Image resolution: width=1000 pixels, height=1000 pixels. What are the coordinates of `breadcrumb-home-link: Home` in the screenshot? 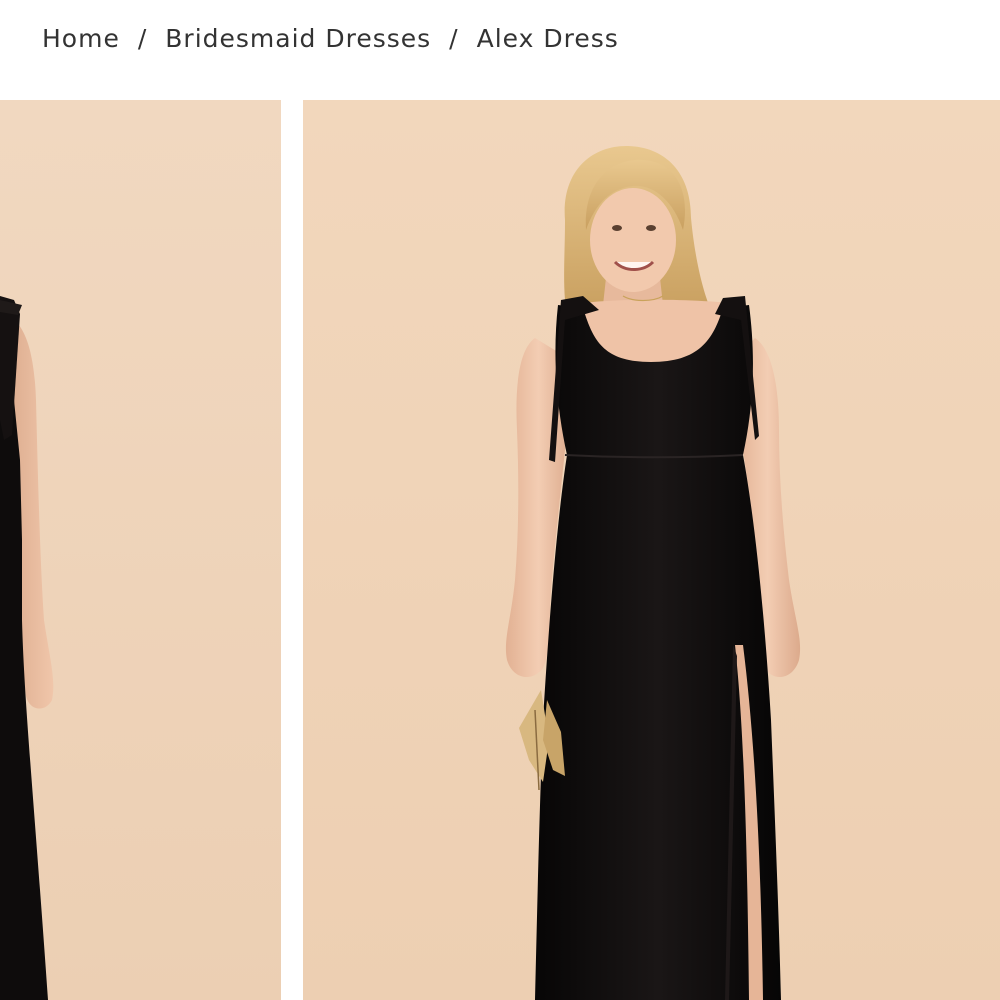 It's located at (81, 38).